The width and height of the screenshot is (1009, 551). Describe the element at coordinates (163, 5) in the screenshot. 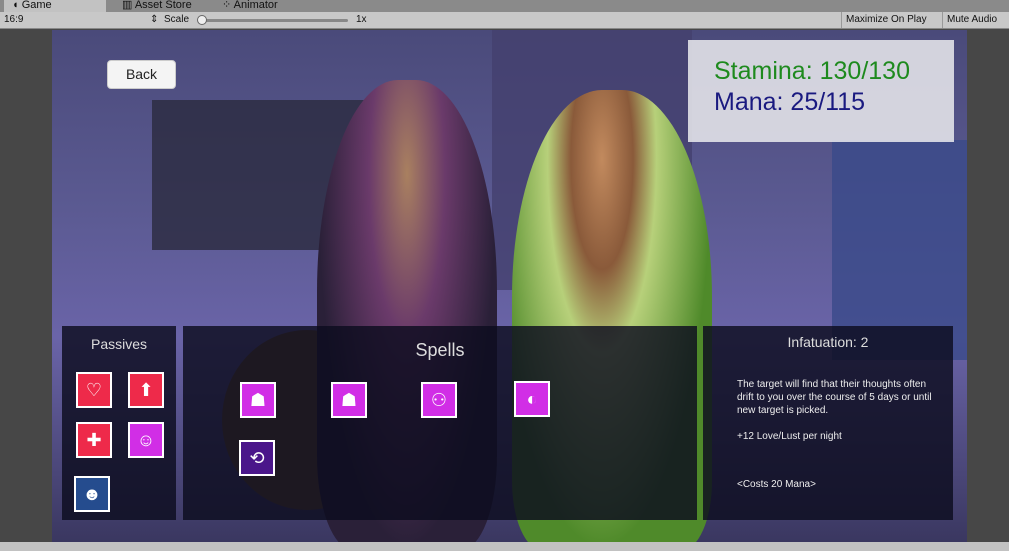

I see `tab-label: Asset Store` at that location.